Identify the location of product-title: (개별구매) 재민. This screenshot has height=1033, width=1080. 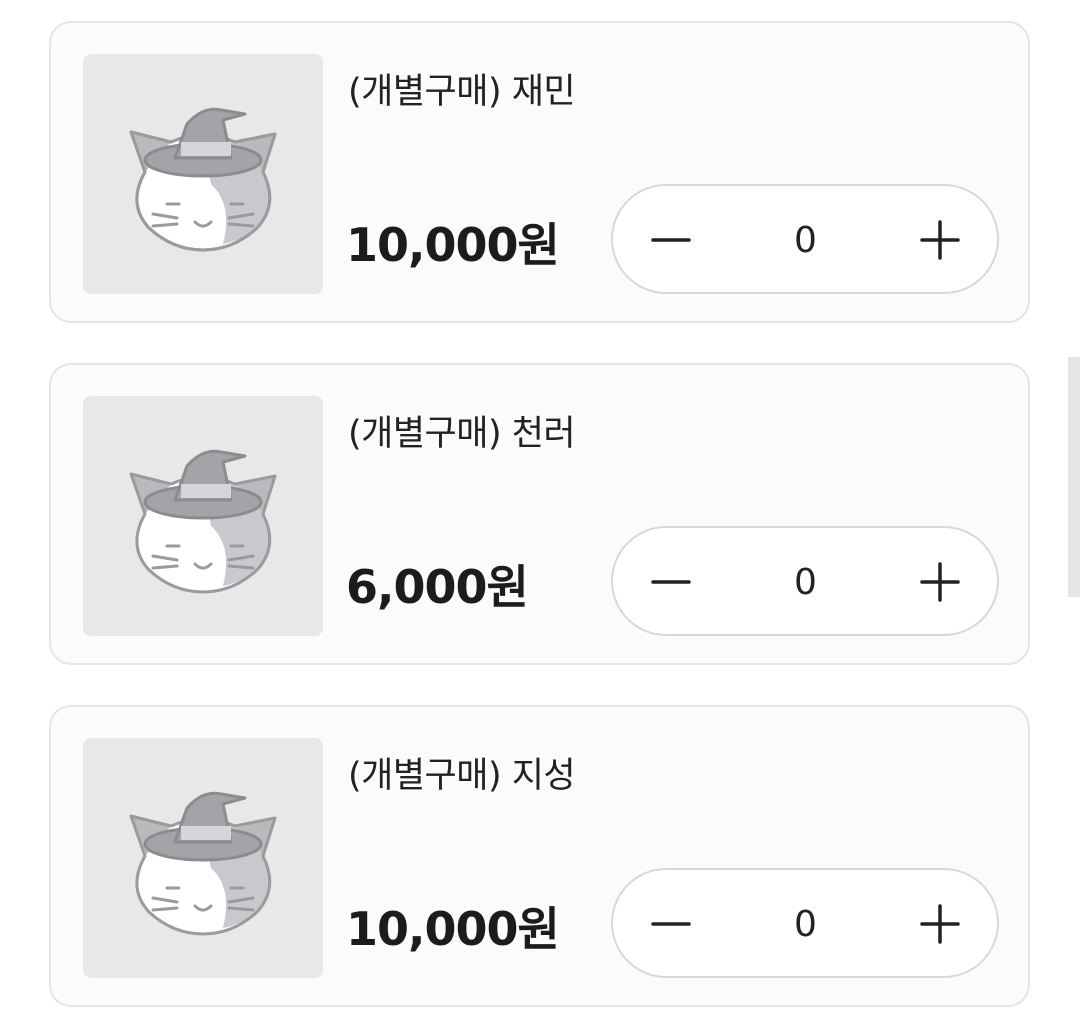
(462, 92).